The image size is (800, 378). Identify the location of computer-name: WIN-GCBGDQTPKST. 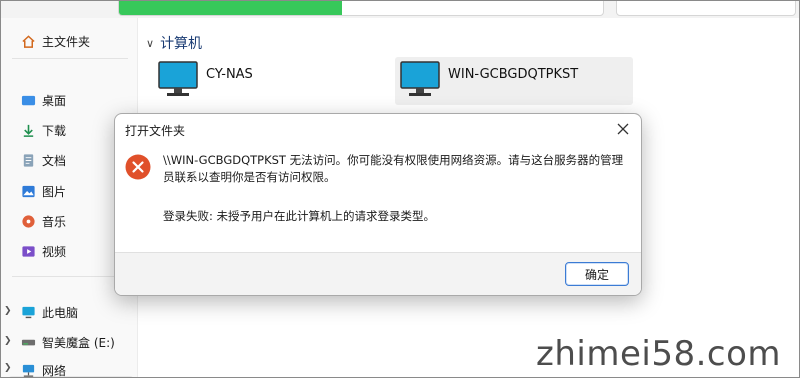
(513, 74).